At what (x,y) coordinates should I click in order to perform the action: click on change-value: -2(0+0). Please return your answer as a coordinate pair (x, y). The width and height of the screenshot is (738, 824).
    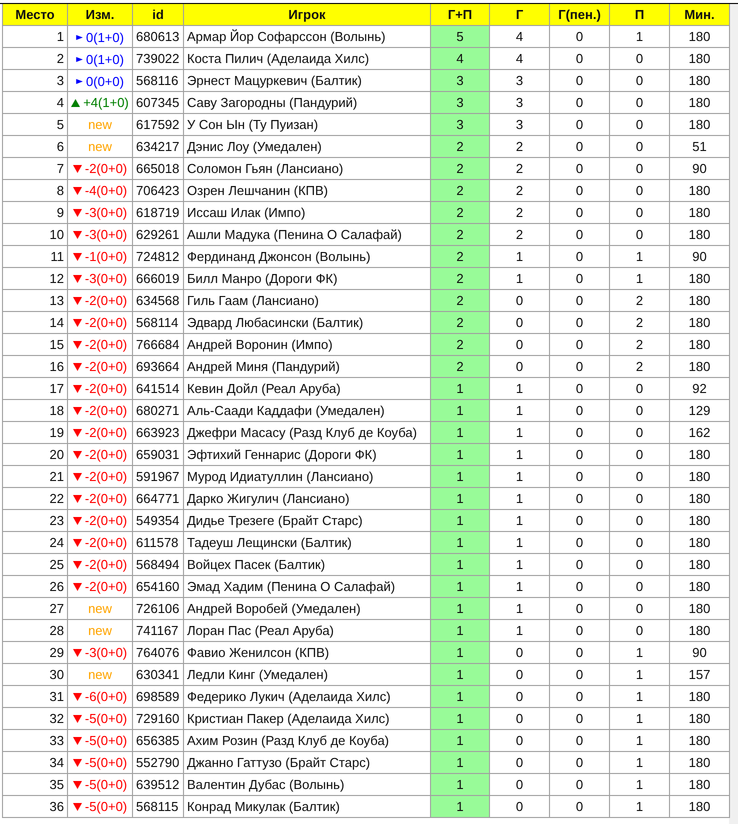
    Looking at the image, I should click on (106, 322).